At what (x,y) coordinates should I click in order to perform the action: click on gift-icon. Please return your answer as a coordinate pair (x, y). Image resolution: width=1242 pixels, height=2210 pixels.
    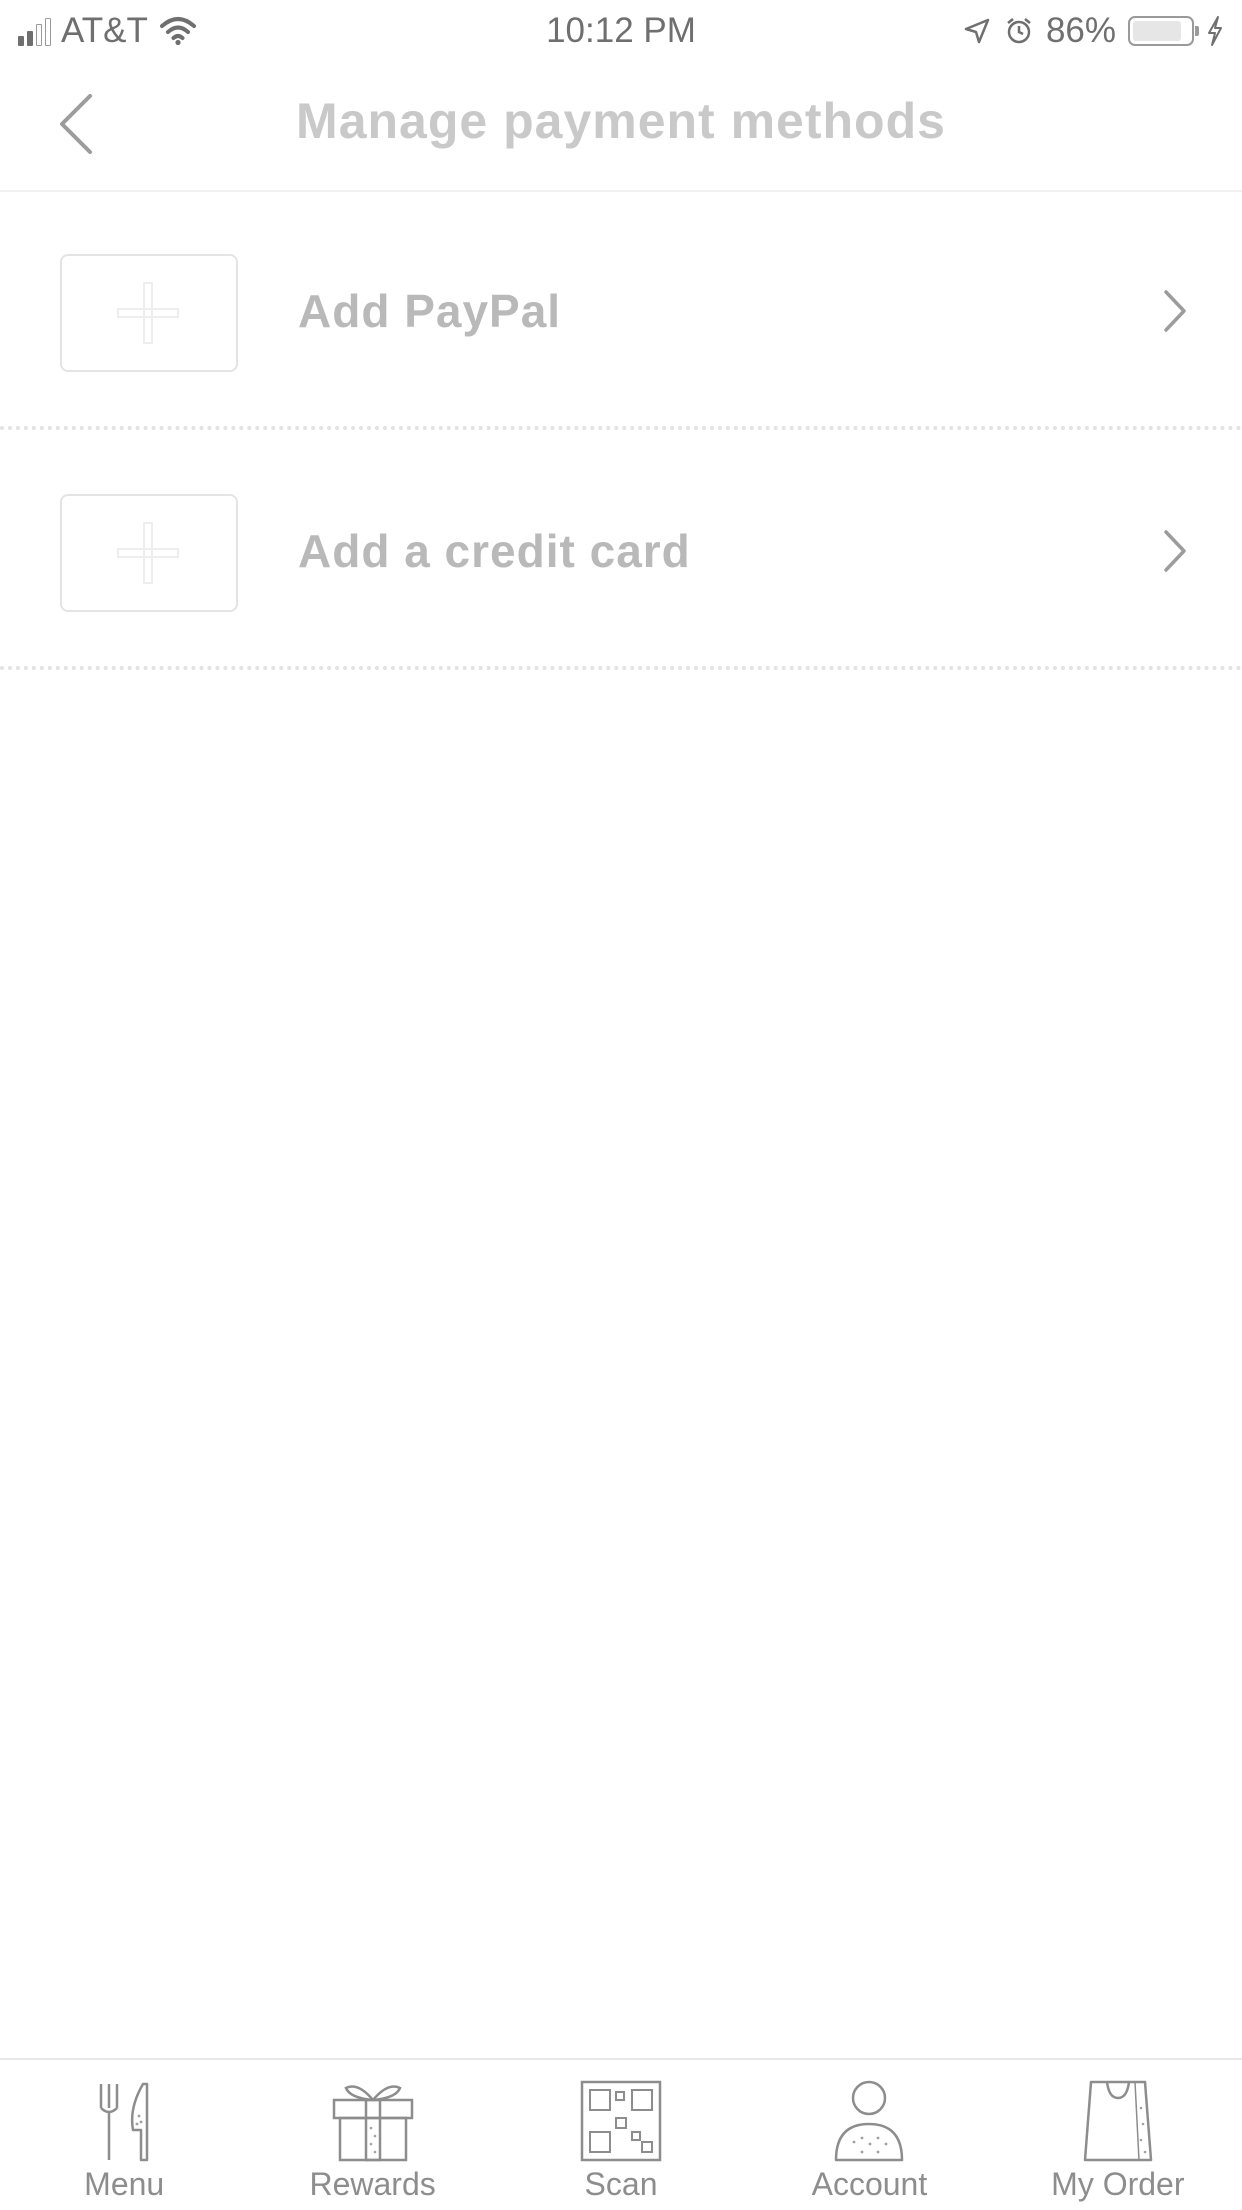
    Looking at the image, I should click on (372, 2123).